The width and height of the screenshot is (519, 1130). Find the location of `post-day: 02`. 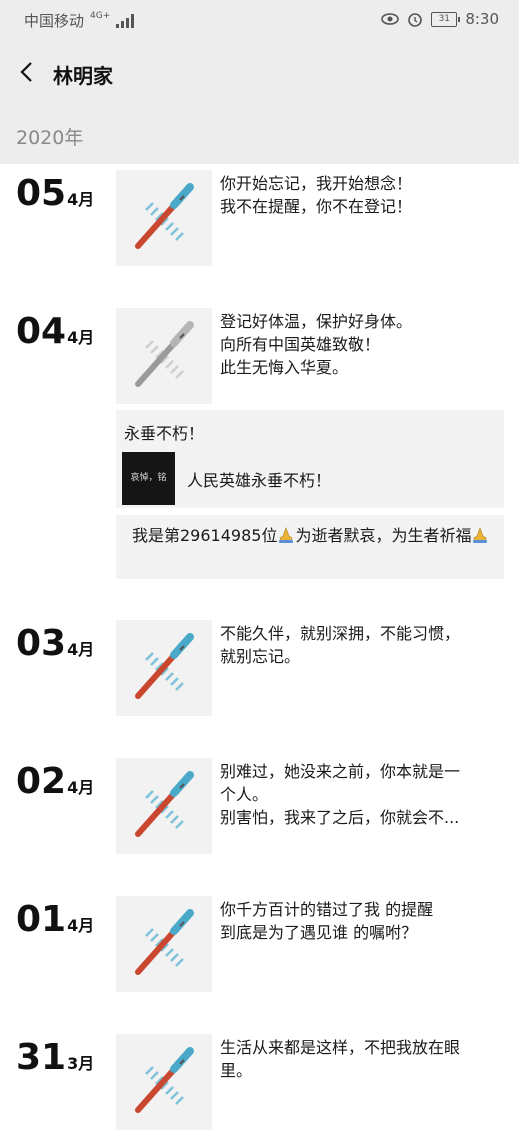

post-day: 02 is located at coordinates (41, 781).